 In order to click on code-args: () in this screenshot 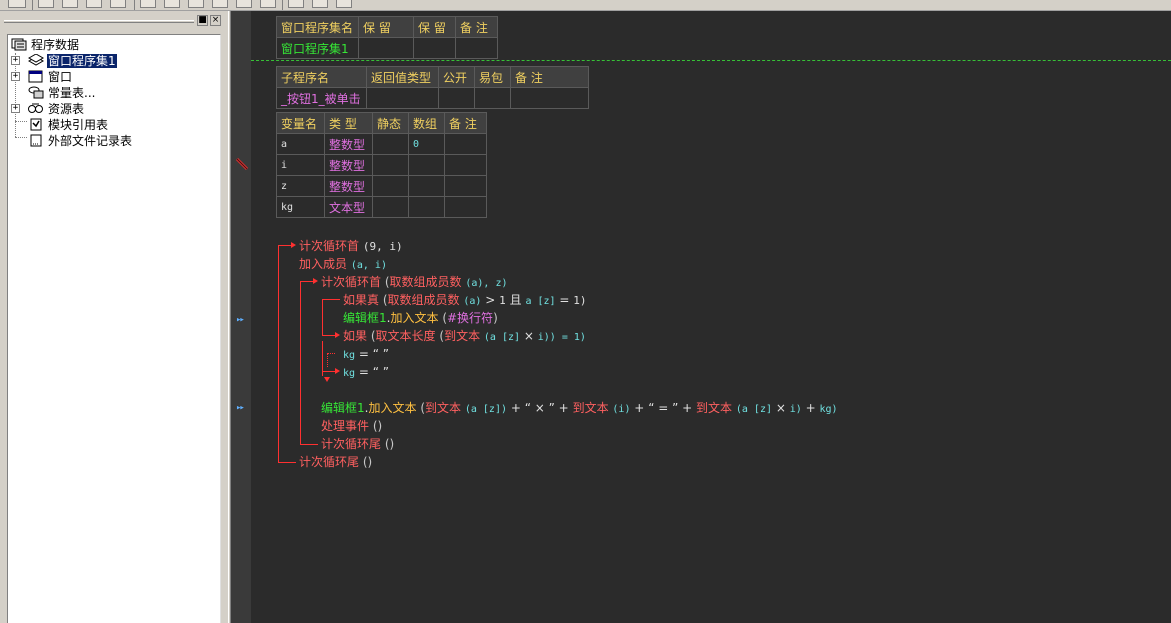, I will do `click(377, 426)`.